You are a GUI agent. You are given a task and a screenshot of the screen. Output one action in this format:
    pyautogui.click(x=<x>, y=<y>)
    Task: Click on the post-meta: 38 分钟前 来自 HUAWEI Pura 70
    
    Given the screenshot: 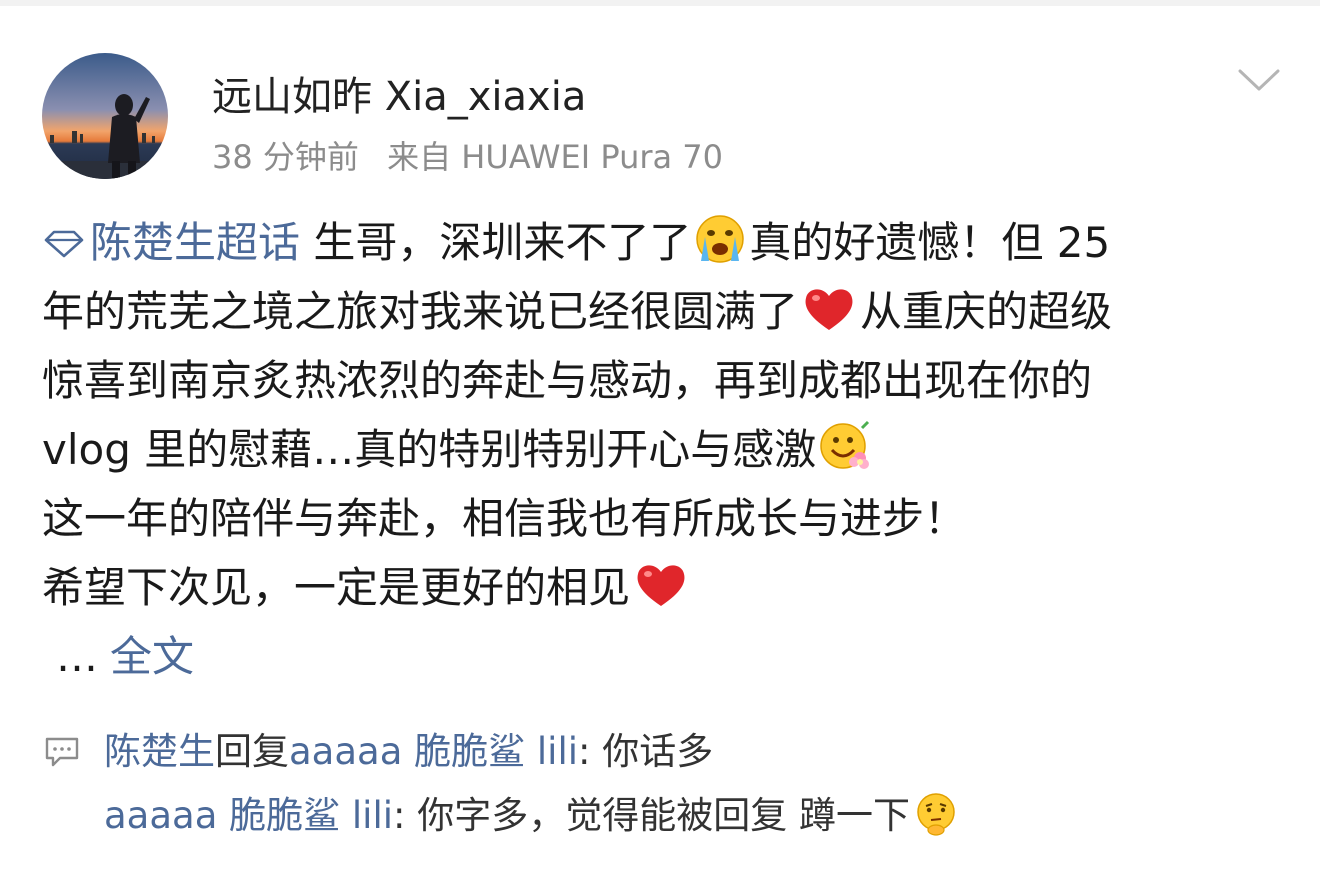 What is the action you would take?
    pyautogui.click(x=467, y=155)
    